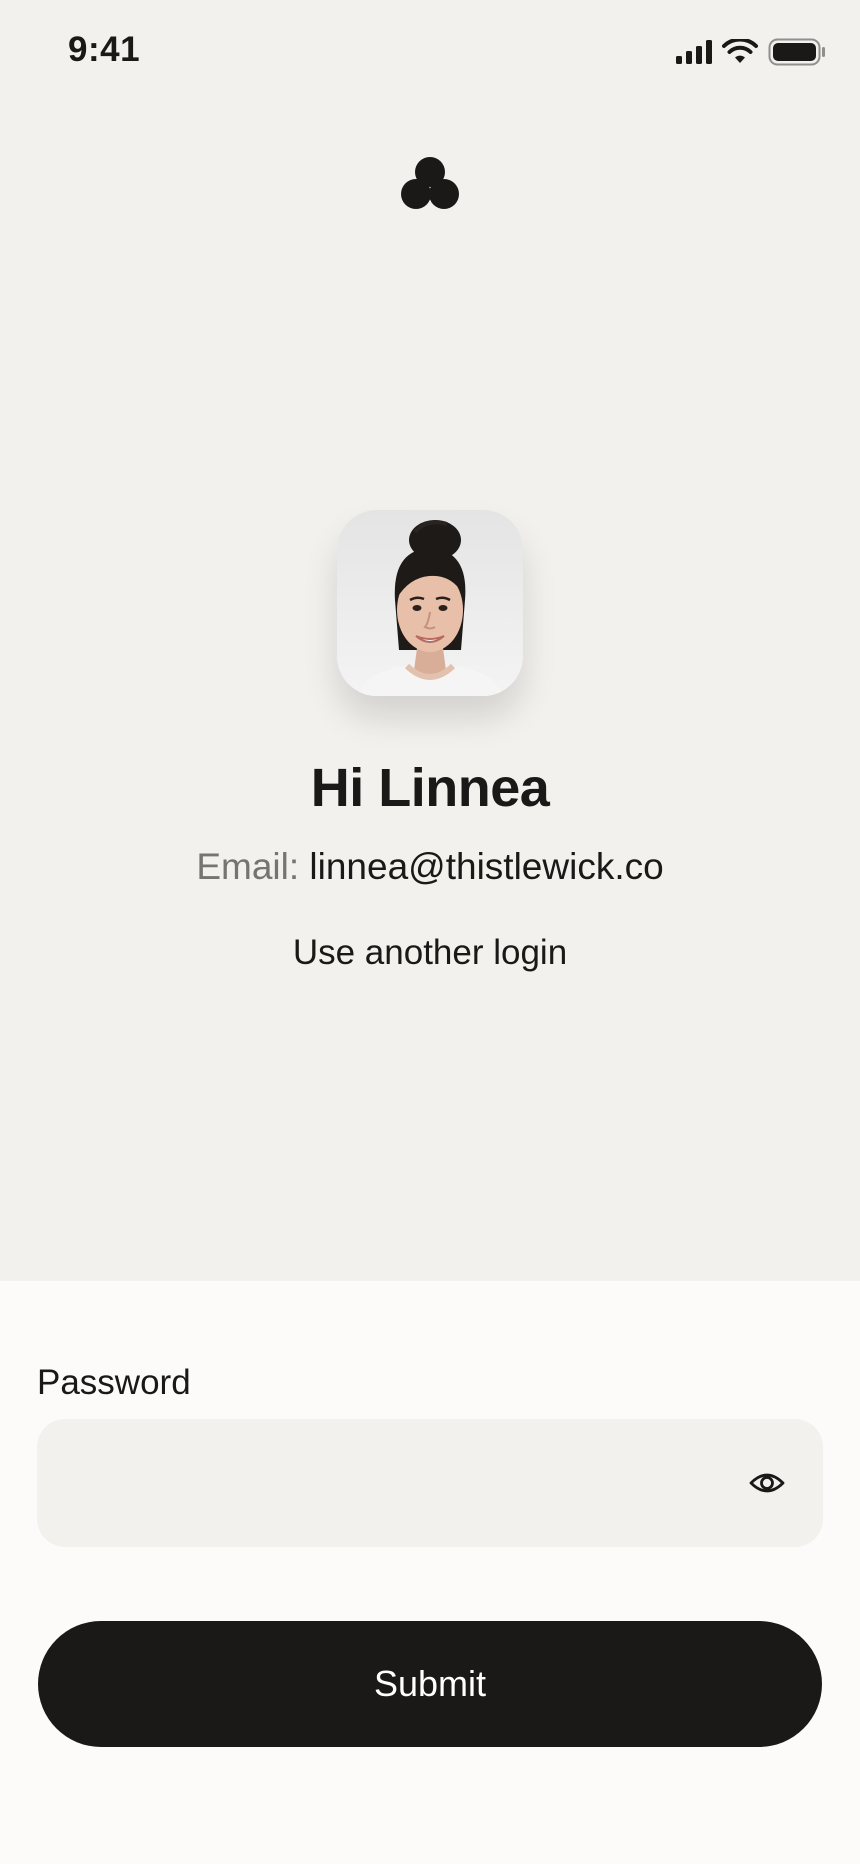 This screenshot has width=860, height=1864. Describe the element at coordinates (430, 953) in the screenshot. I see `use-another-login-link: Use another login` at that location.